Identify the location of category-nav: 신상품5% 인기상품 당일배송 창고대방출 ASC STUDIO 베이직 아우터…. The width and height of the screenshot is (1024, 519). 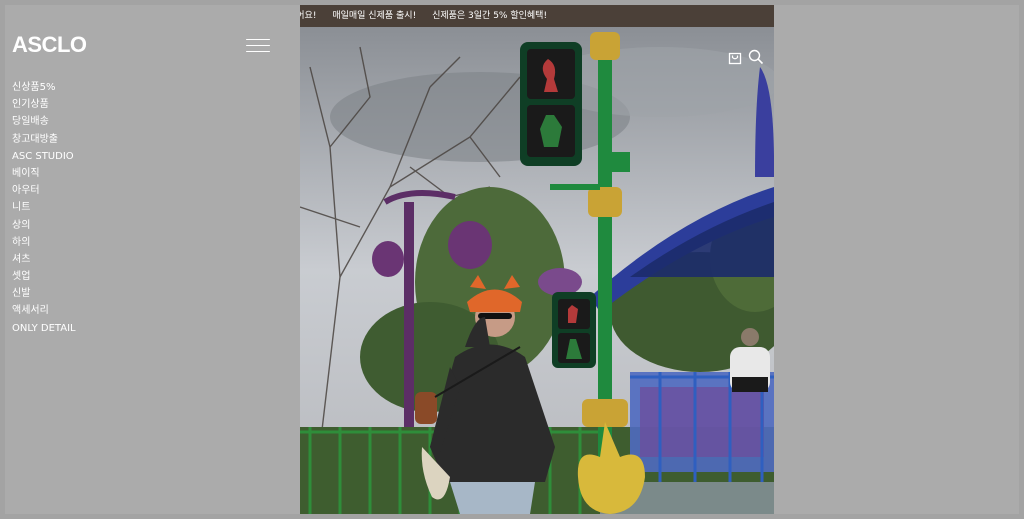
(44, 208).